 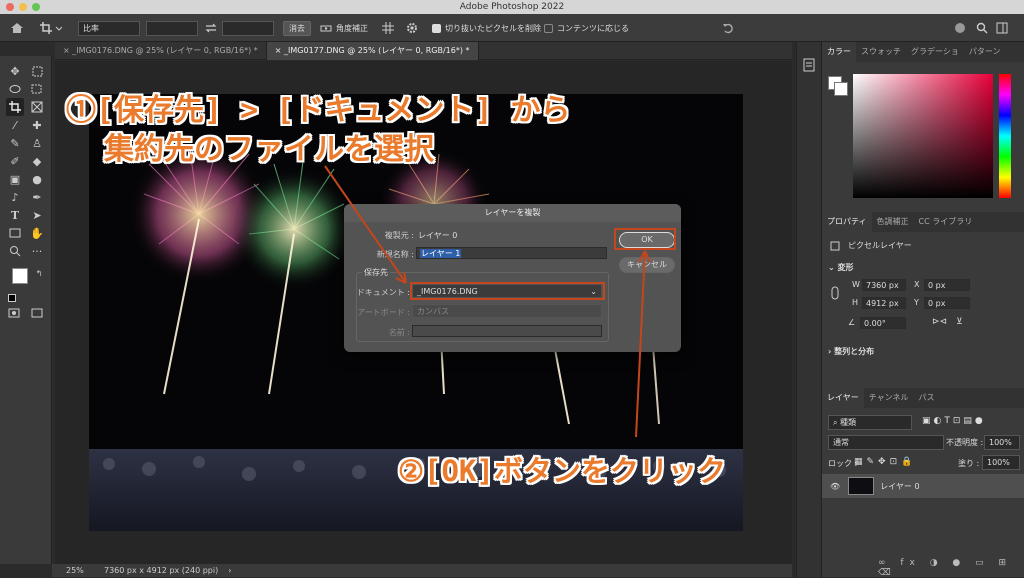 What do you see at coordinates (562, 471) in the screenshot?
I see `step2-annotation: ②[OK]ボタンをクリック` at bounding box center [562, 471].